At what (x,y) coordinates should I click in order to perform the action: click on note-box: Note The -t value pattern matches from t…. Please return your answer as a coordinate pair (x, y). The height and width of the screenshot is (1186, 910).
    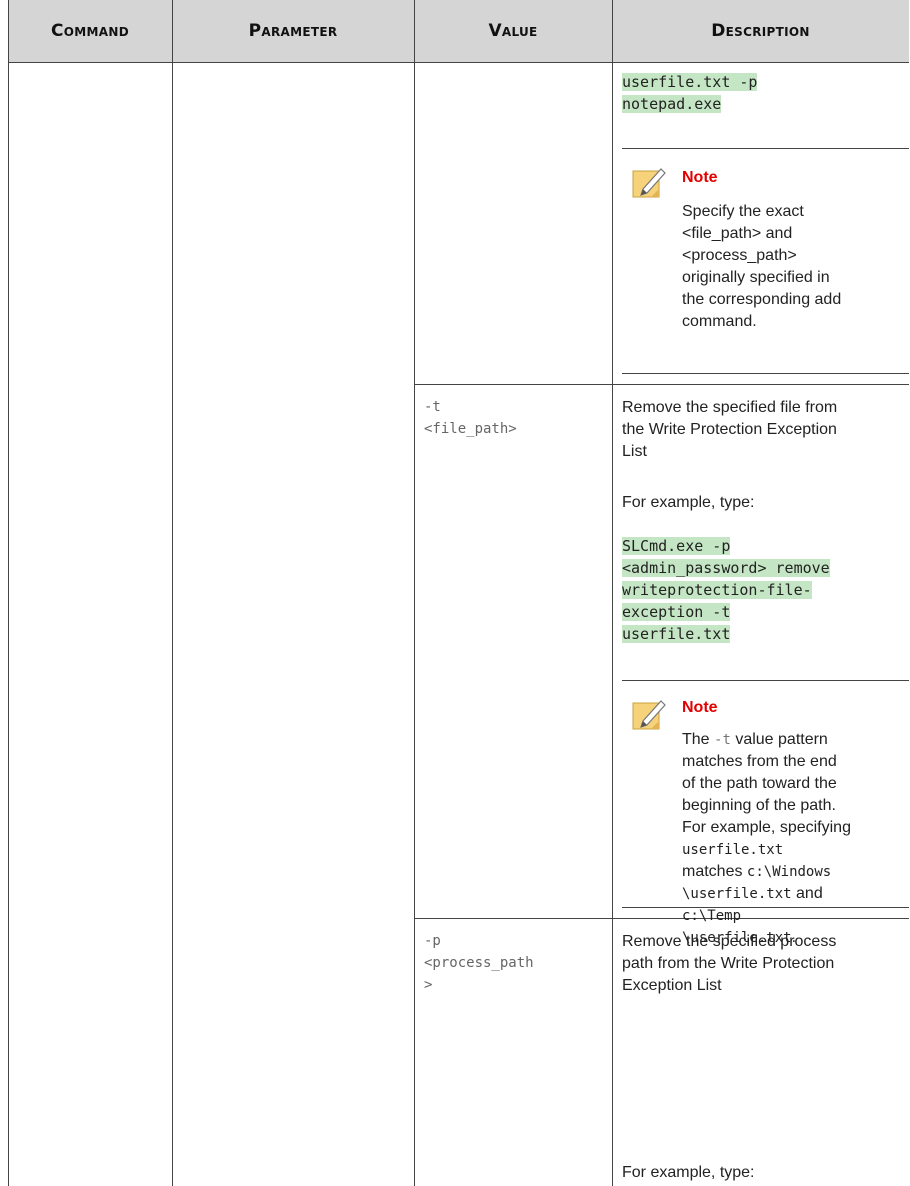
    Looking at the image, I should click on (765, 813).